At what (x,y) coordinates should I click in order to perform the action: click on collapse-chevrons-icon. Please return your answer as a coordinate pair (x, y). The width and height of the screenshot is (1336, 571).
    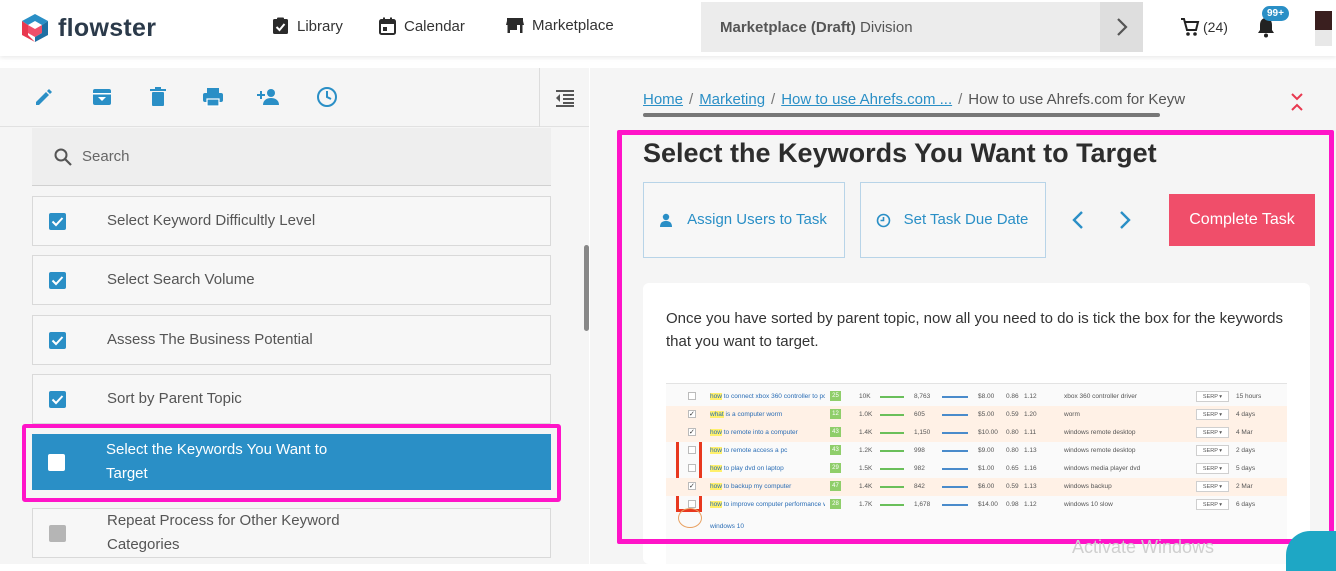
    Looking at the image, I should click on (1297, 102).